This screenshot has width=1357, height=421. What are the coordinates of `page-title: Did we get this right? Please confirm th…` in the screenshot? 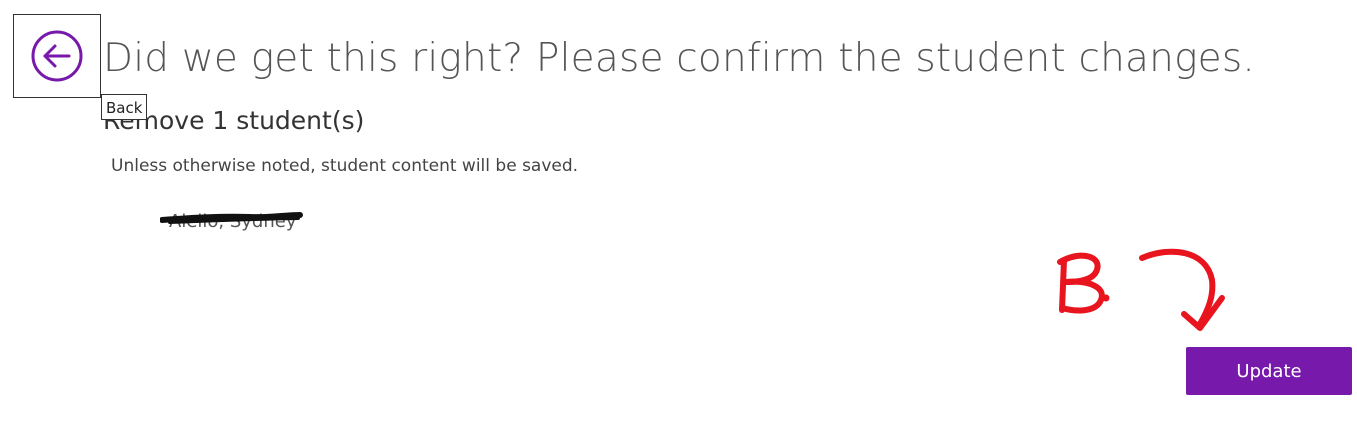 It's located at (679, 58).